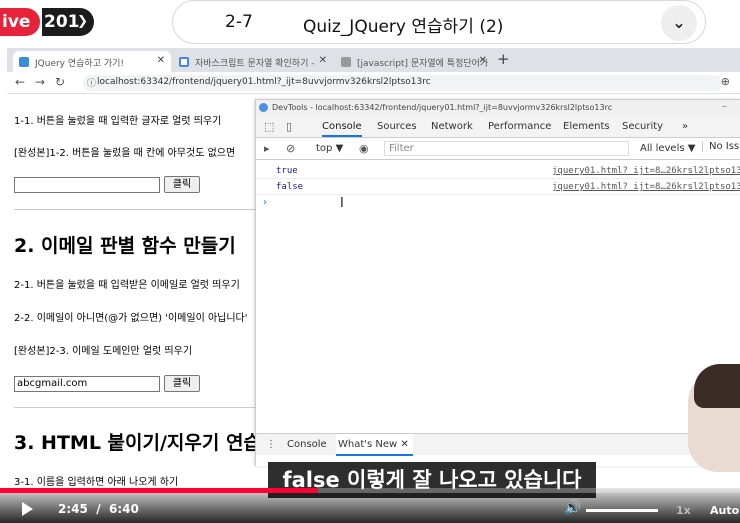  I want to click on drawer-tab-whats-new: What's New ✕, so click(374, 445).